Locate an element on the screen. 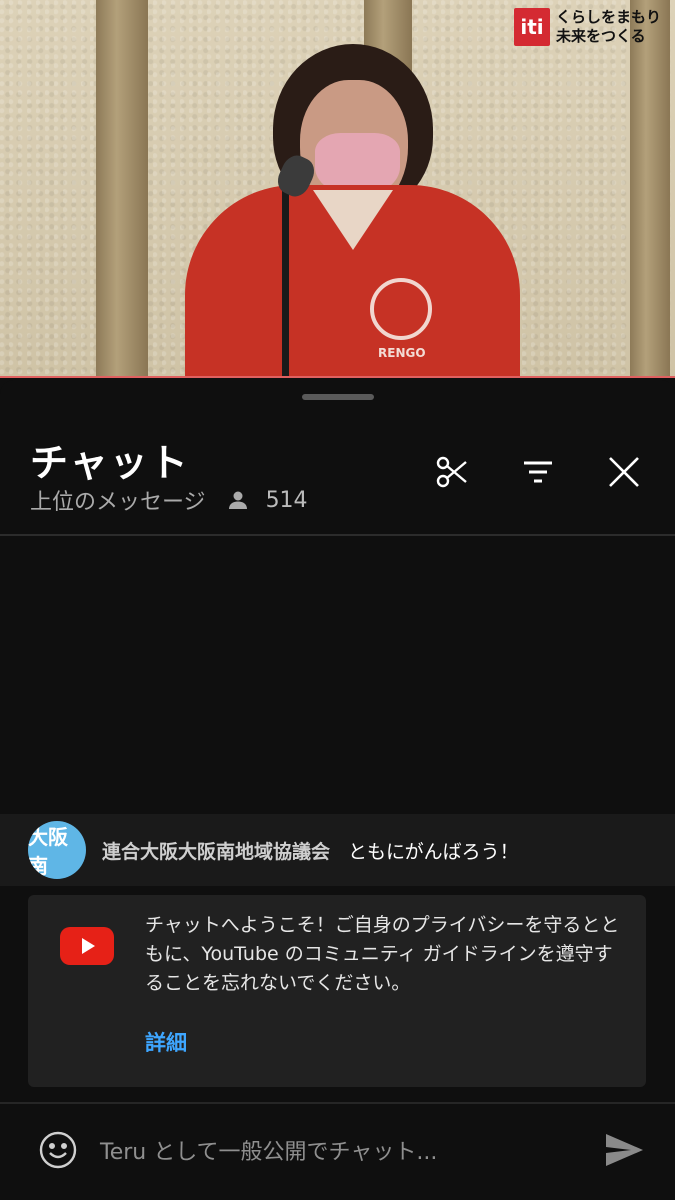 This screenshot has height=1200, width=675. filter-button is located at coordinates (538, 474).